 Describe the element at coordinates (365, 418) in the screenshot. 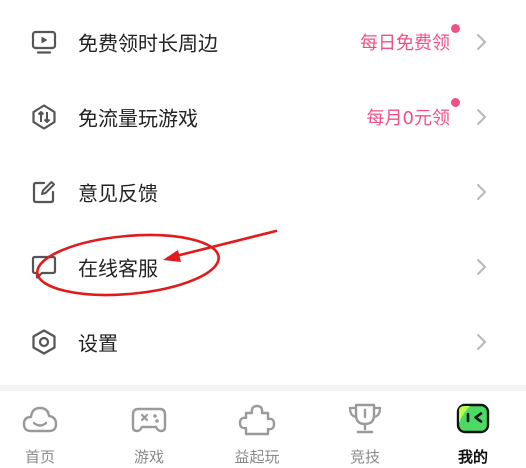

I see `trophy-icon` at that location.